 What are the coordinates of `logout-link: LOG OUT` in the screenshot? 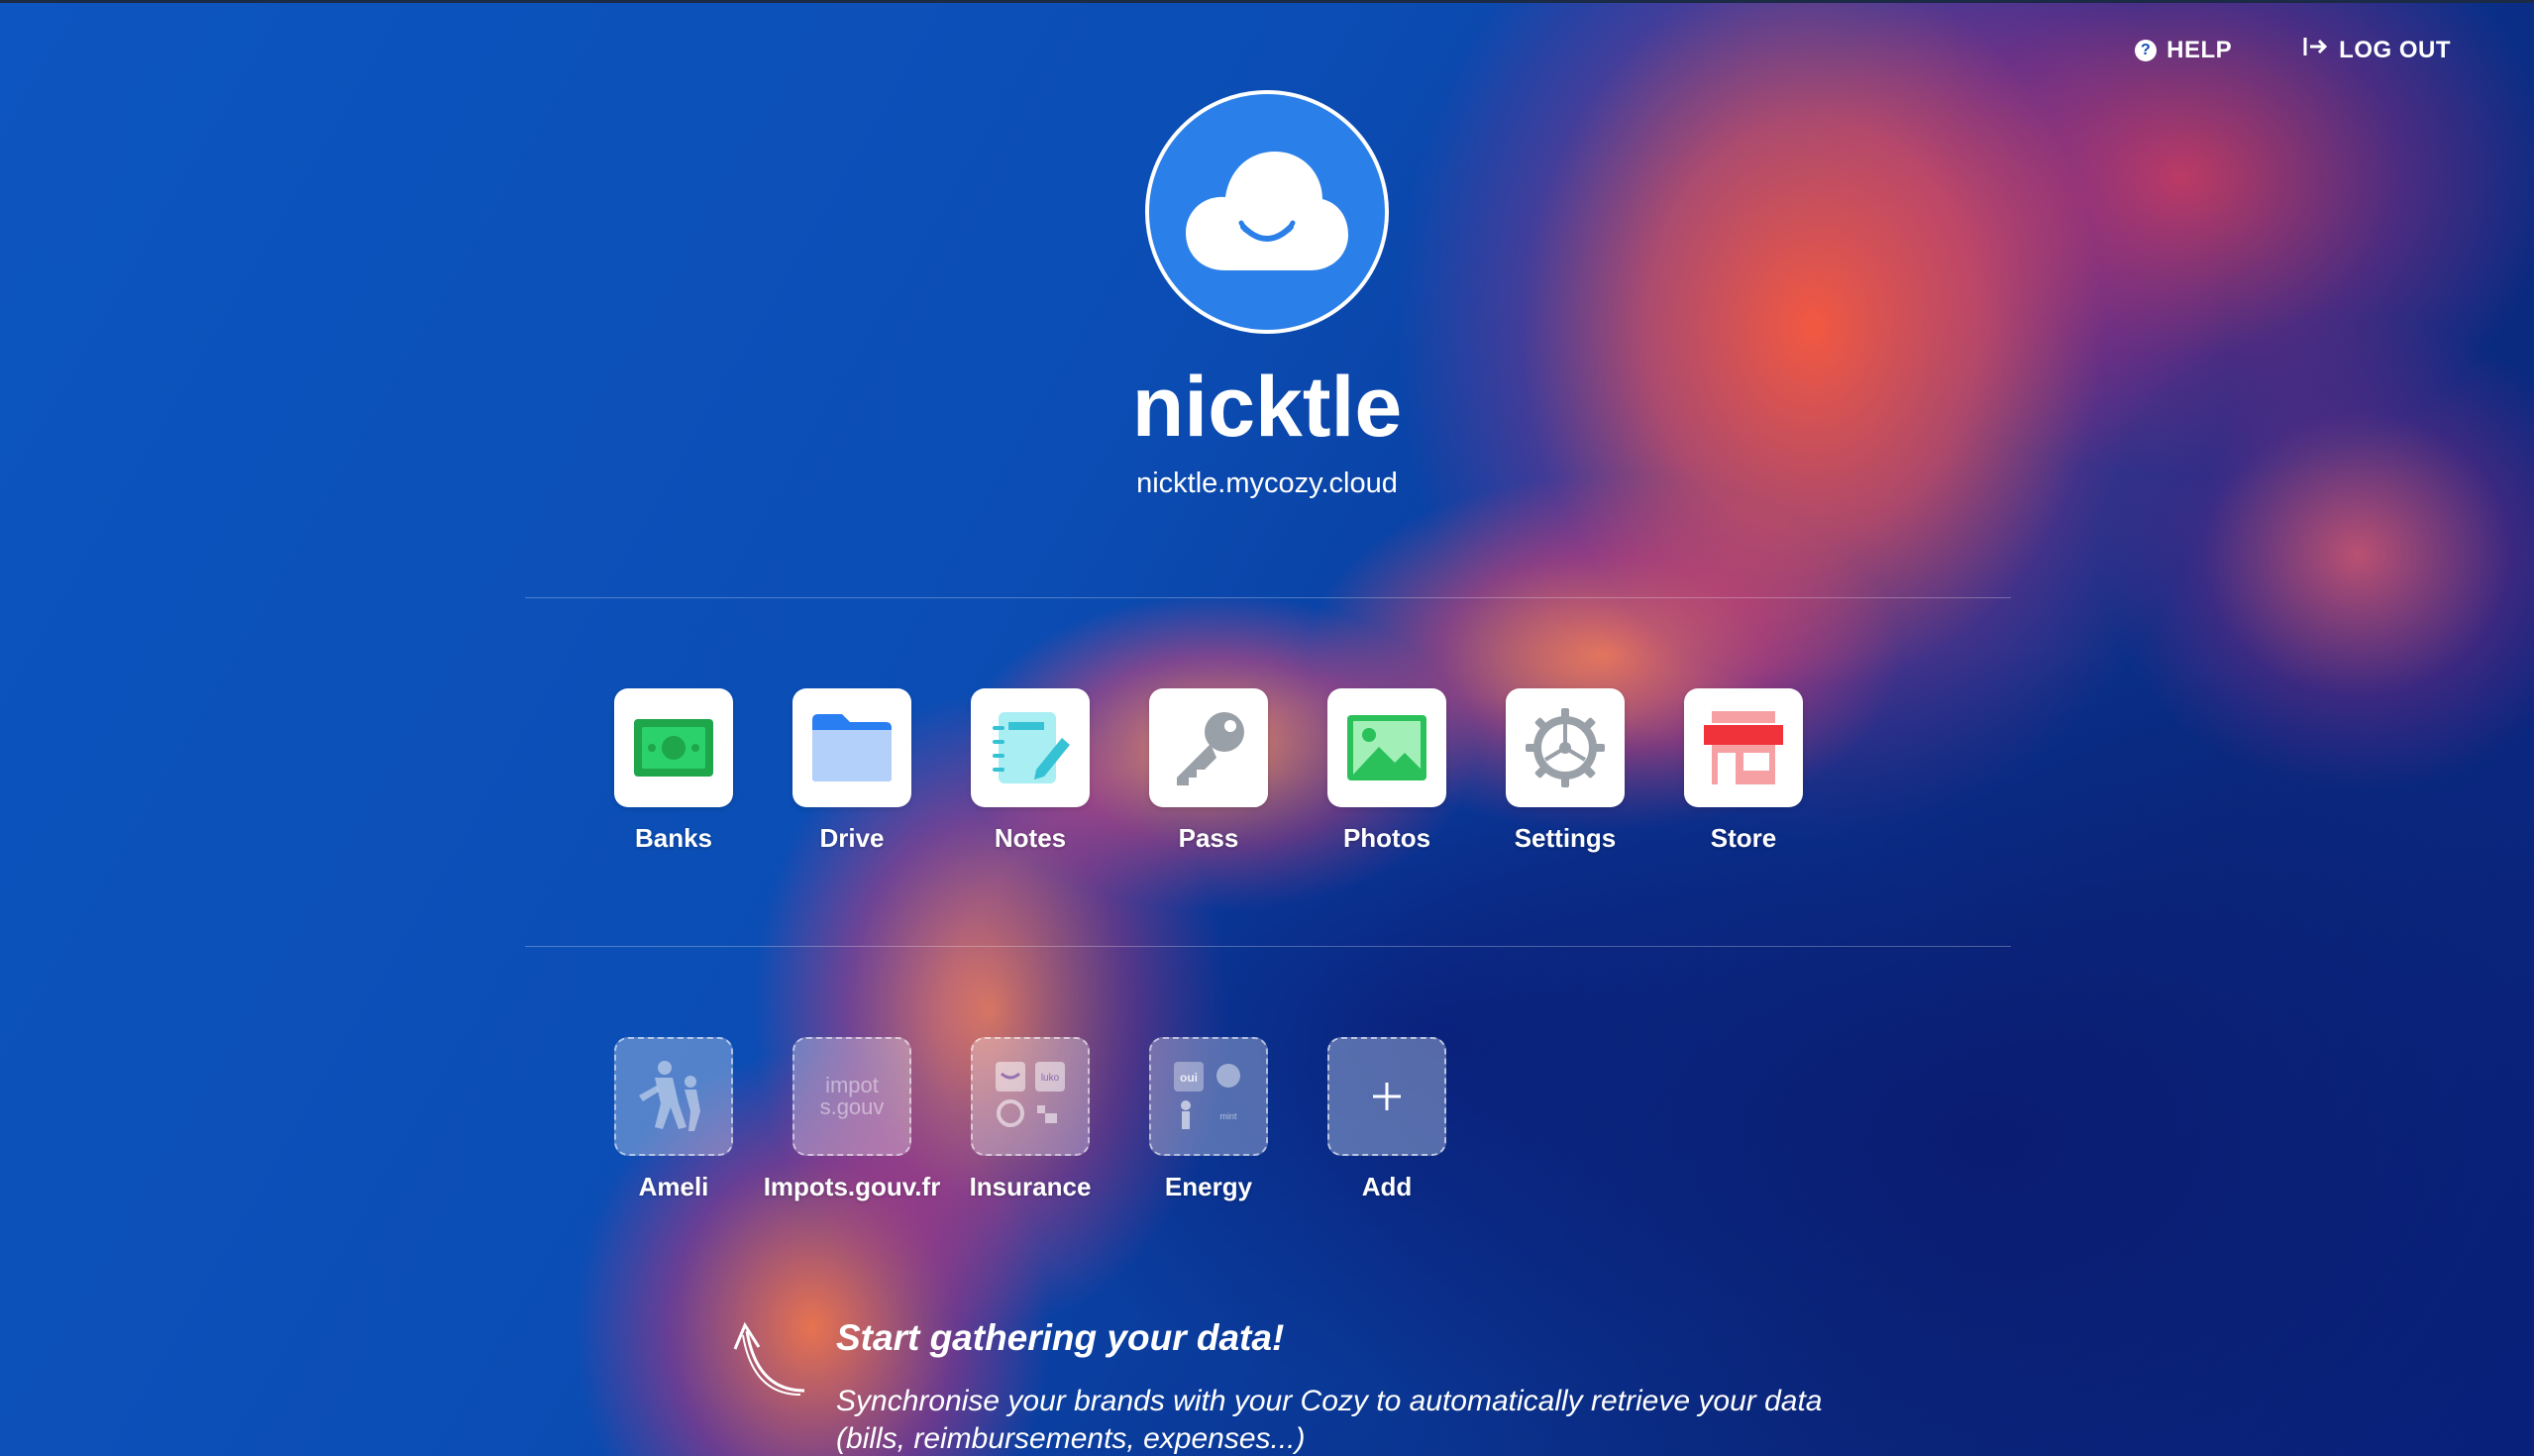 It's located at (2377, 50).